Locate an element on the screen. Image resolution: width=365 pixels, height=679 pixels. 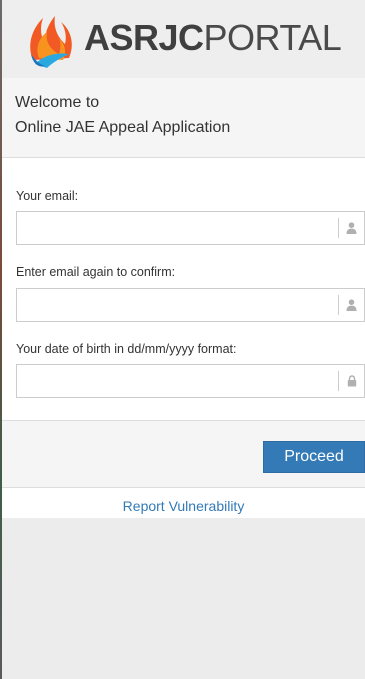
asrjc-flame-logo-icon is located at coordinates (51, 42).